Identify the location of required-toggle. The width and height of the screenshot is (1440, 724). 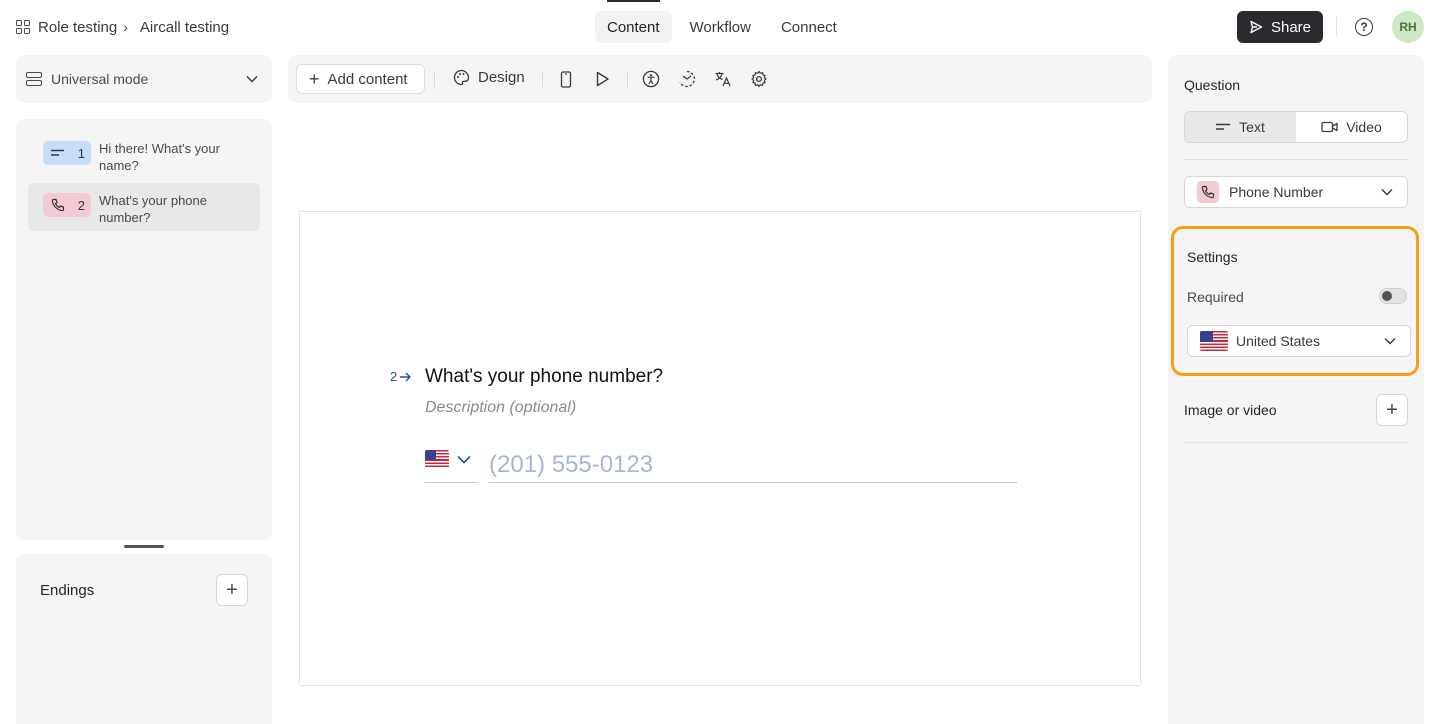
(1393, 296).